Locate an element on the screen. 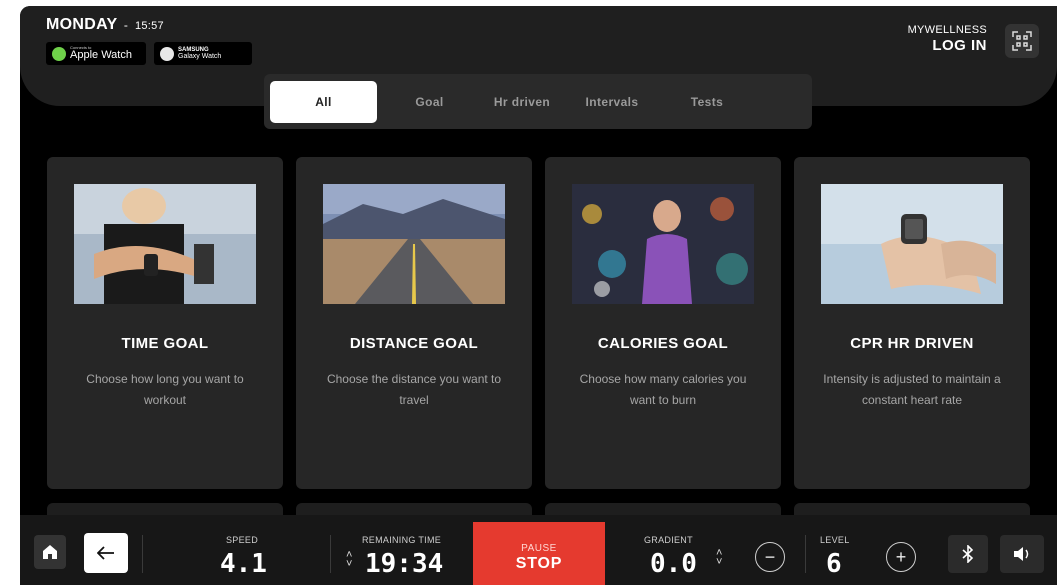 This screenshot has height=585, width=1057. decrease-level-button: − is located at coordinates (770, 557).